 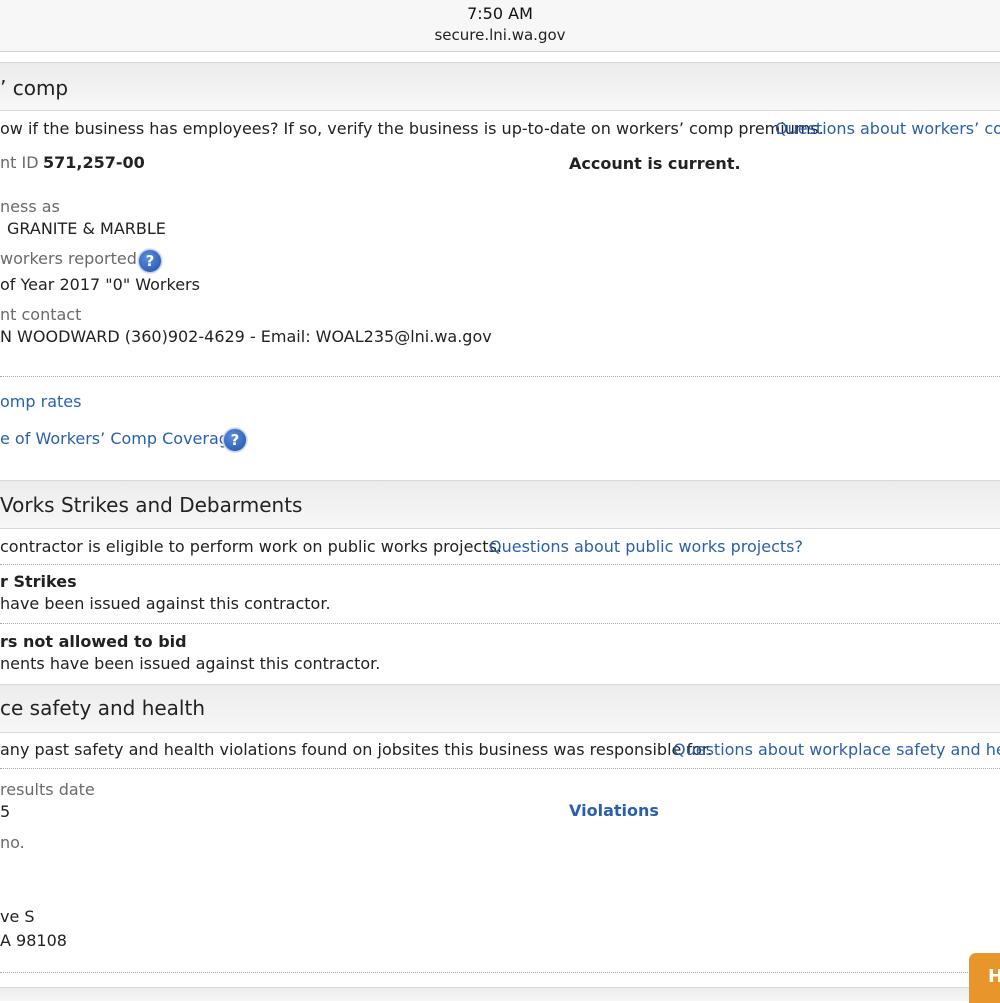 I want to click on account-id-label: nt ID, so click(x=19, y=162).